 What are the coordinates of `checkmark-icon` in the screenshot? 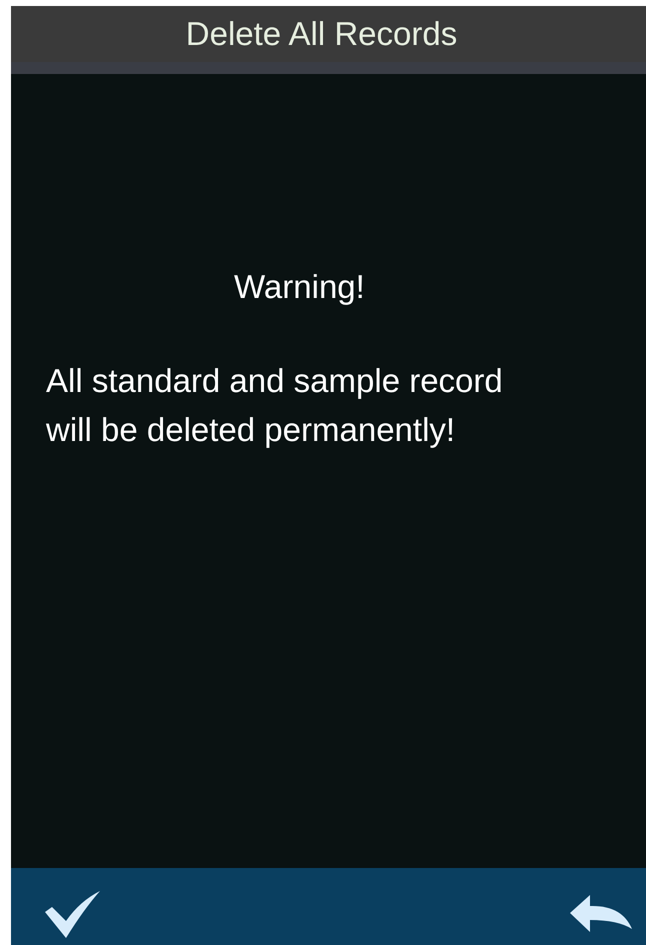 It's located at (72, 913).